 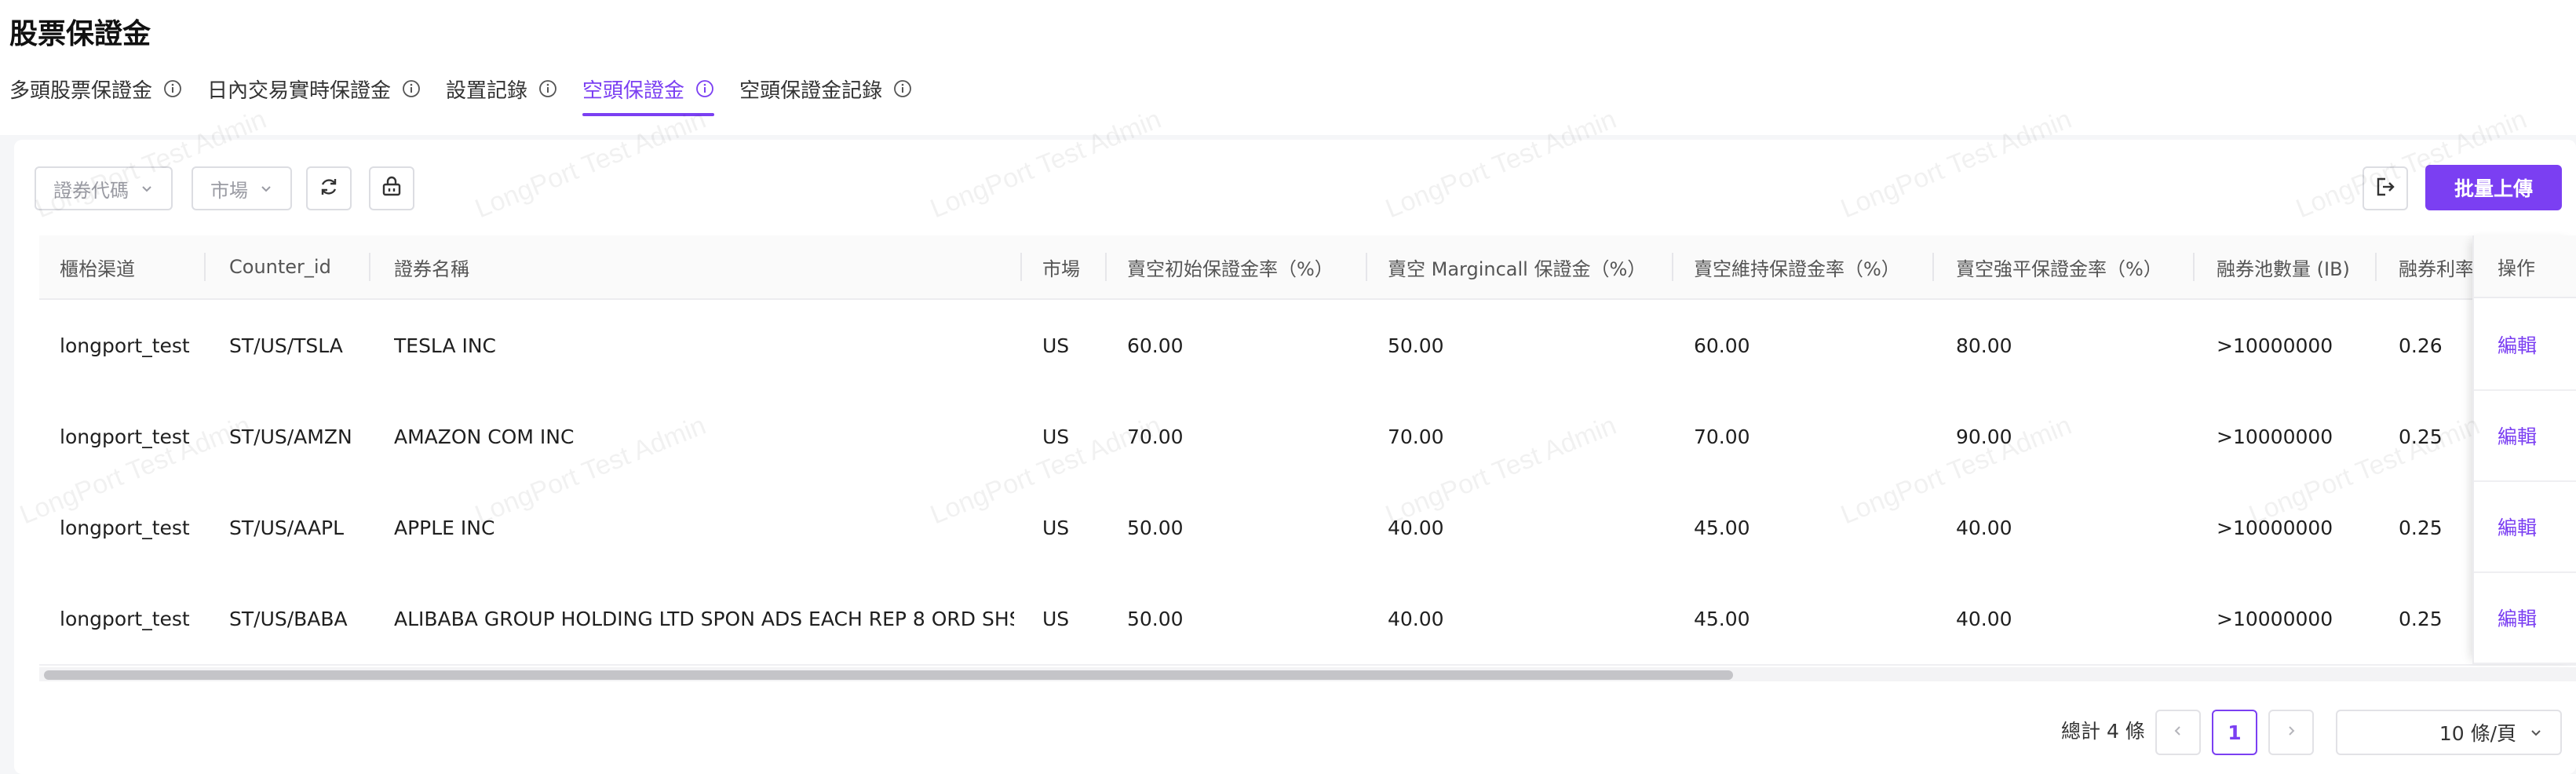 What do you see at coordinates (91, 190) in the screenshot?
I see `security-code-placeholder: 證券代碼` at bounding box center [91, 190].